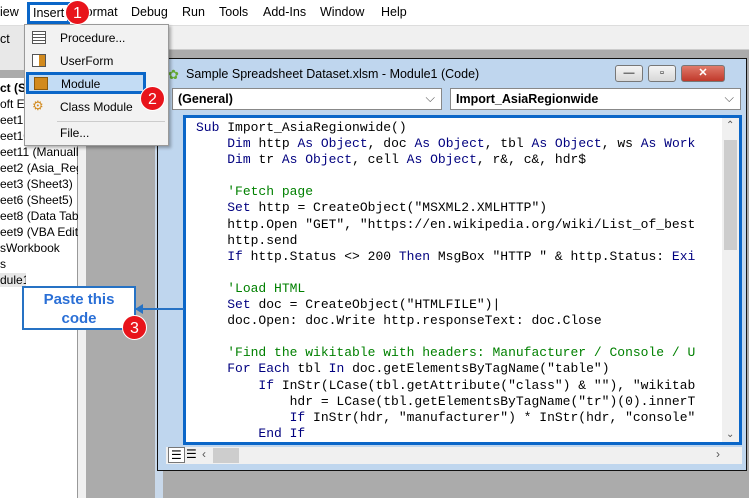 Image resolution: width=749 pixels, height=498 pixels. I want to click on code-line: Set doc = CreateObject("HTMLFILE")|, so click(445, 305).